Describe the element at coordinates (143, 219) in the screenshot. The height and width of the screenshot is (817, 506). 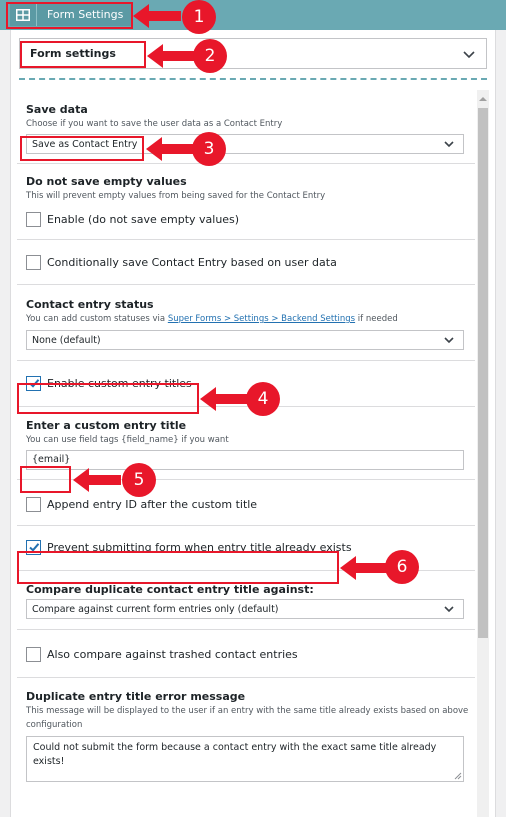
I see `empty-values-label: Enable (do not save empty values)` at that location.